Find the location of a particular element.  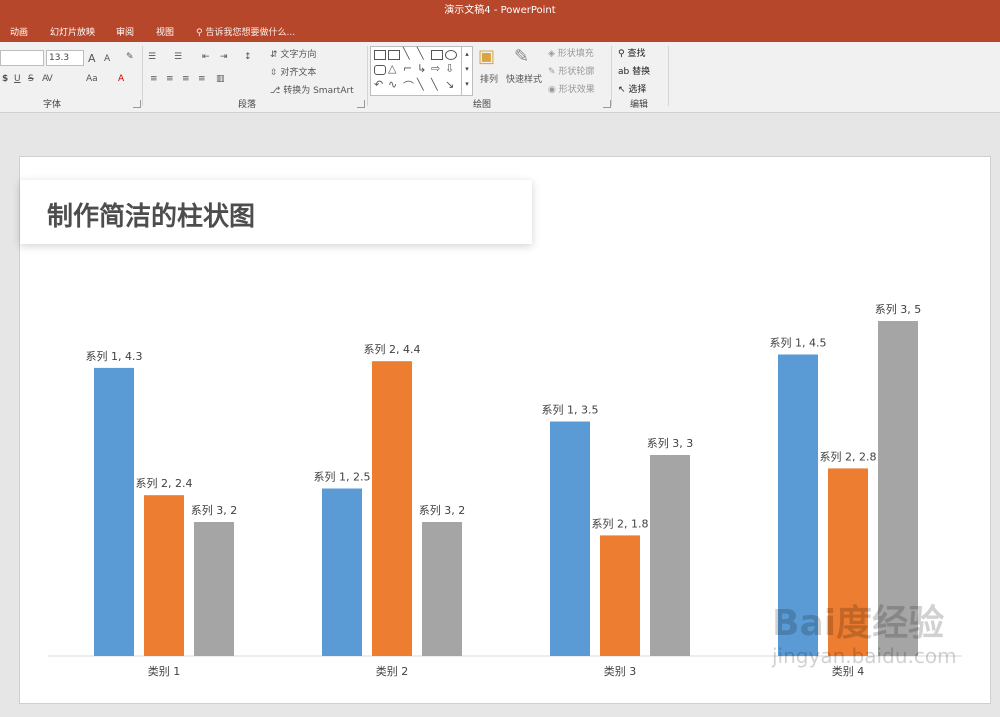

data-label-1-2: 系列 1, 2.5 is located at coordinates (342, 477).